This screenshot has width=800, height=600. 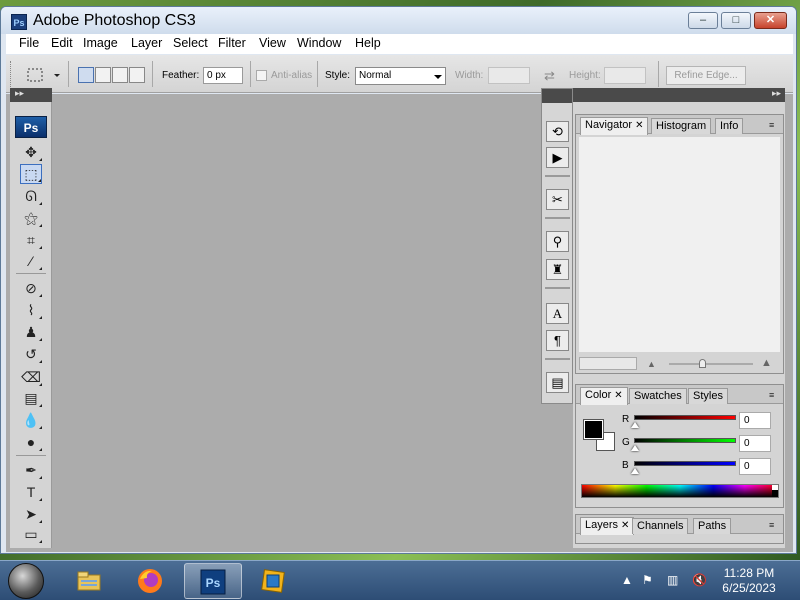 What do you see at coordinates (755, 420) in the screenshot?
I see `red-value-input` at bounding box center [755, 420].